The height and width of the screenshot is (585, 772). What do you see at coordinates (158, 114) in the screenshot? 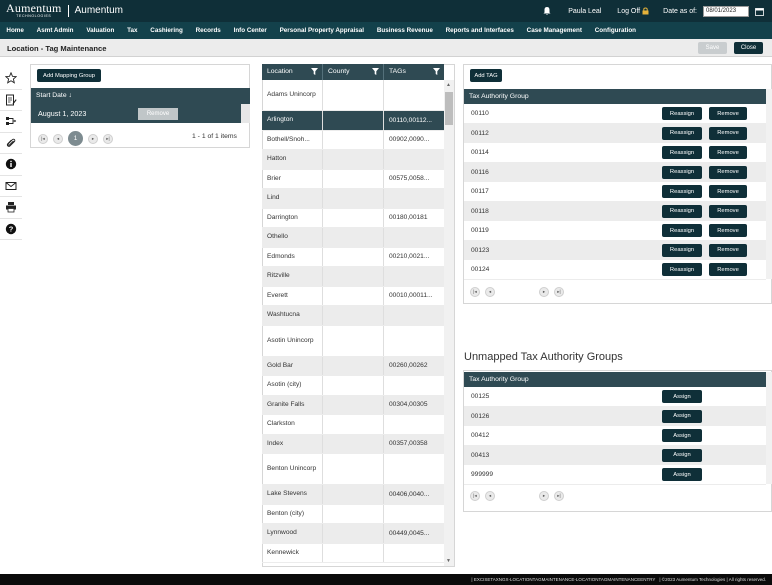
I see `remove-mapping-button: Remove` at bounding box center [158, 114].